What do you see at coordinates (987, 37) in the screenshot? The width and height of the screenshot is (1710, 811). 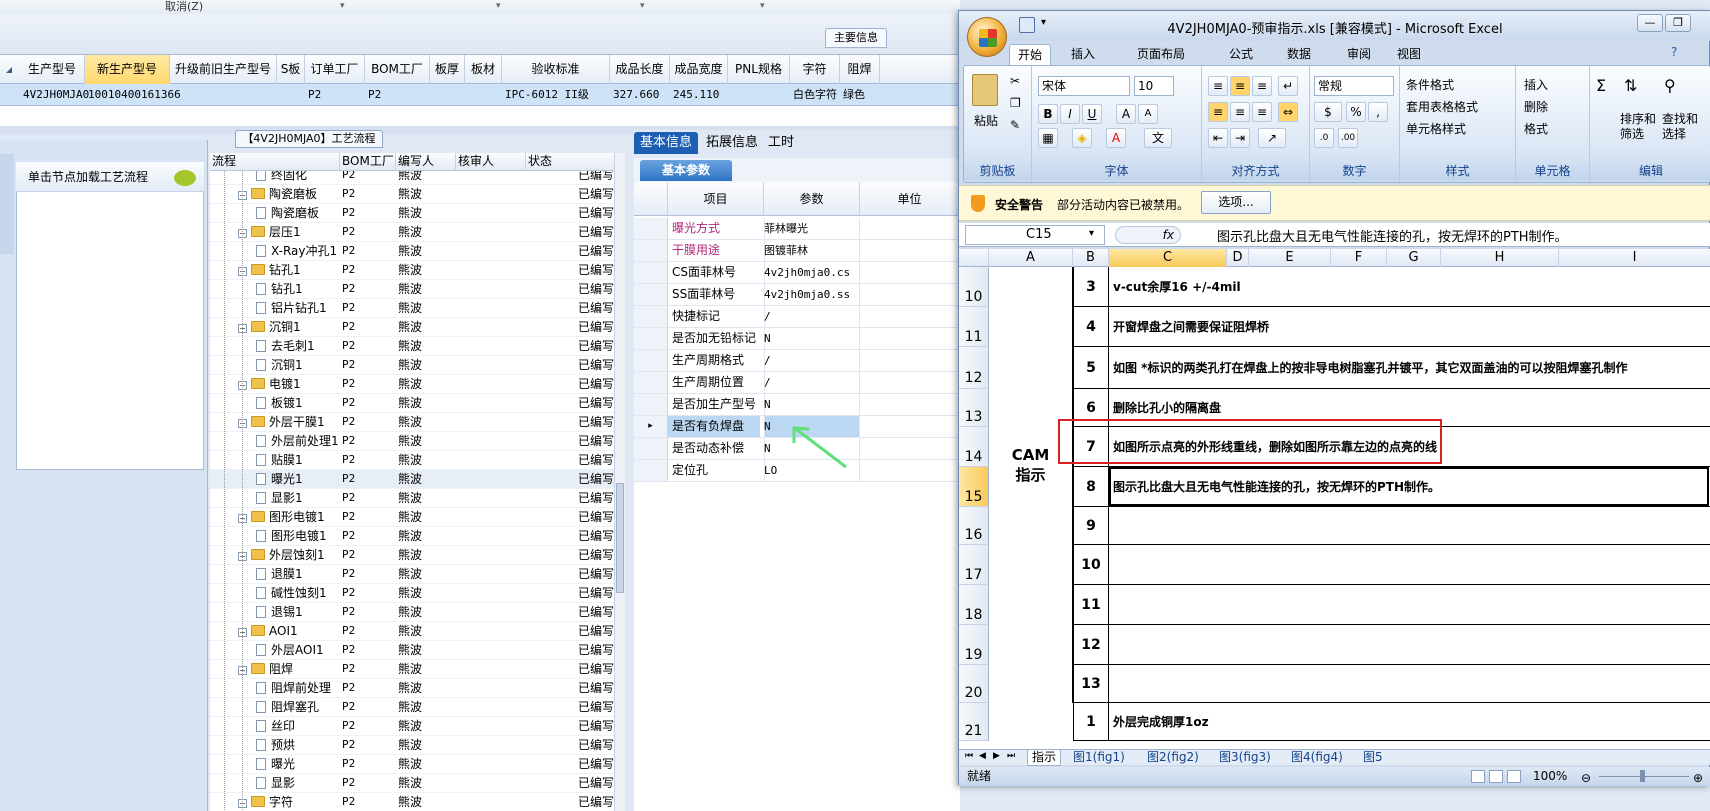 I see `office-button` at bounding box center [987, 37].